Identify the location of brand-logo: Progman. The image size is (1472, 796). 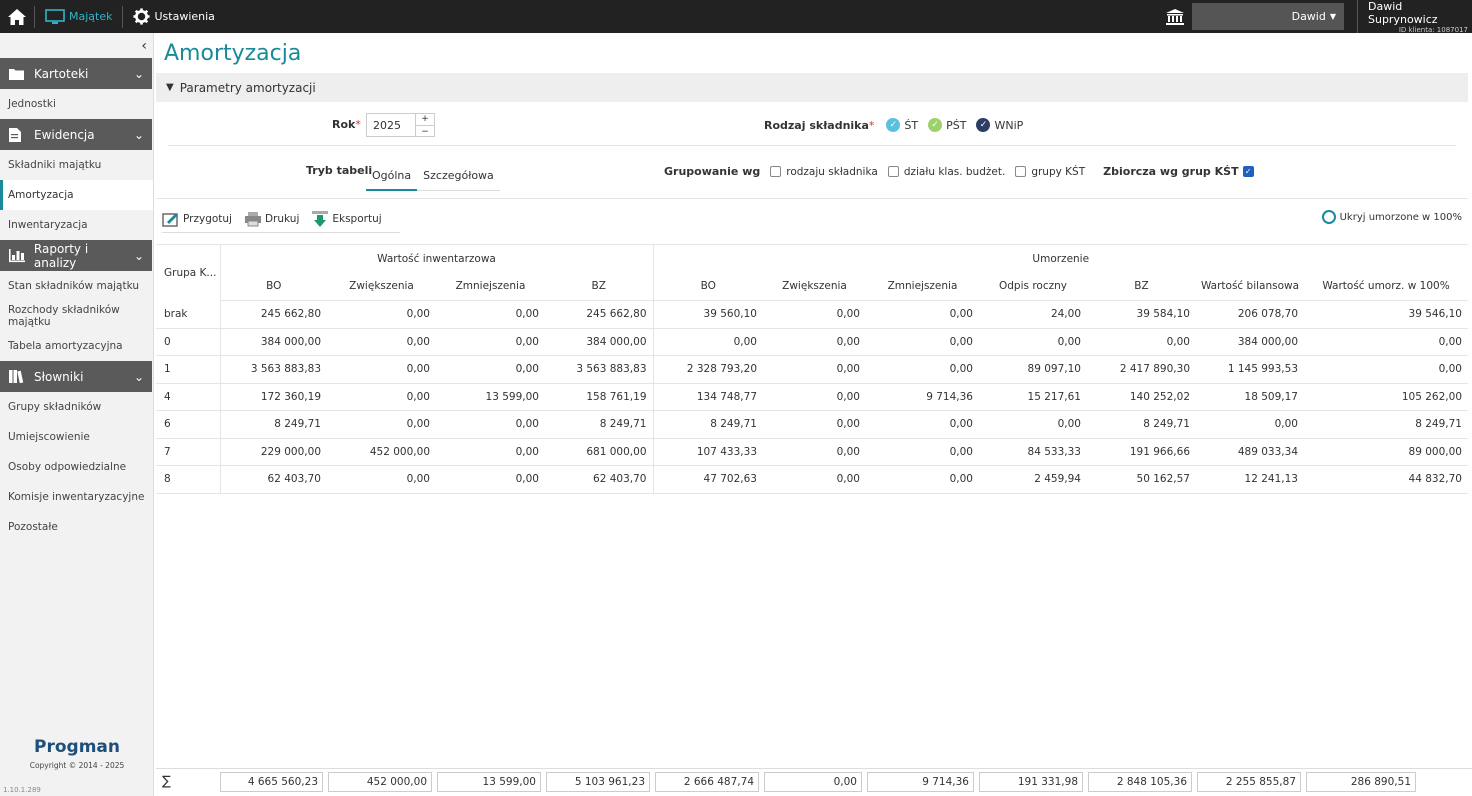
(77, 747).